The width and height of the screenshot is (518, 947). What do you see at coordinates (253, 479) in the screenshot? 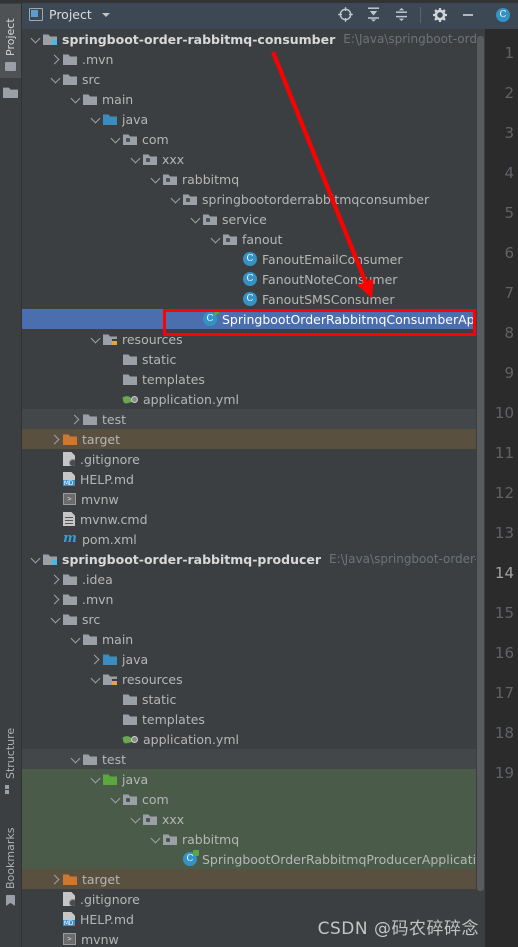
I see `tree-row: HELP.md` at bounding box center [253, 479].